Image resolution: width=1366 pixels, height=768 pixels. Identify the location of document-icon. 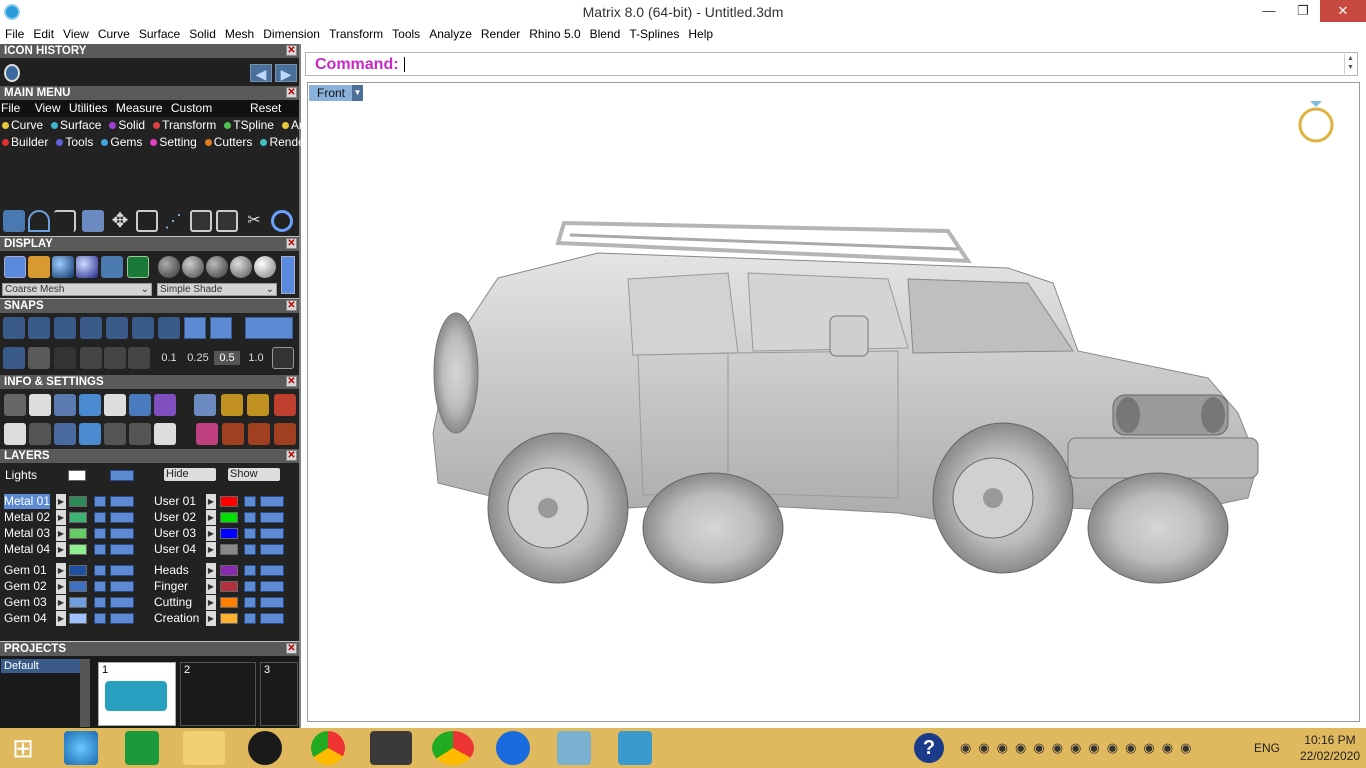
(115, 405).